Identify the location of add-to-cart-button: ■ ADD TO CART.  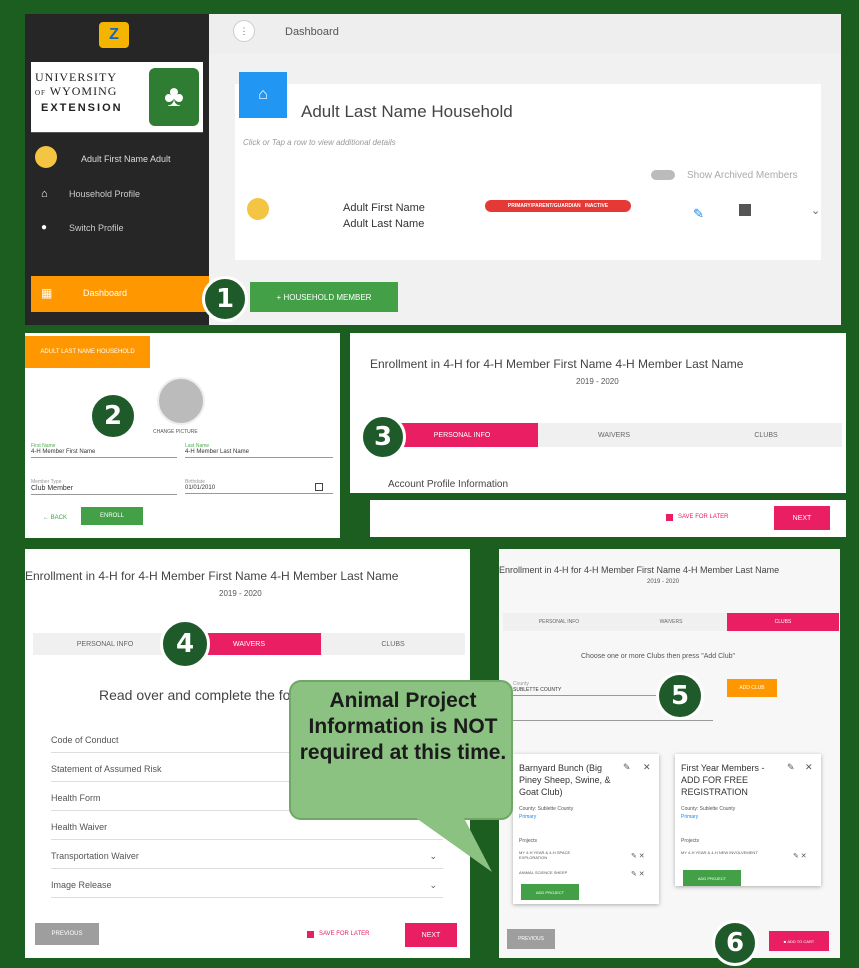
(799, 941).